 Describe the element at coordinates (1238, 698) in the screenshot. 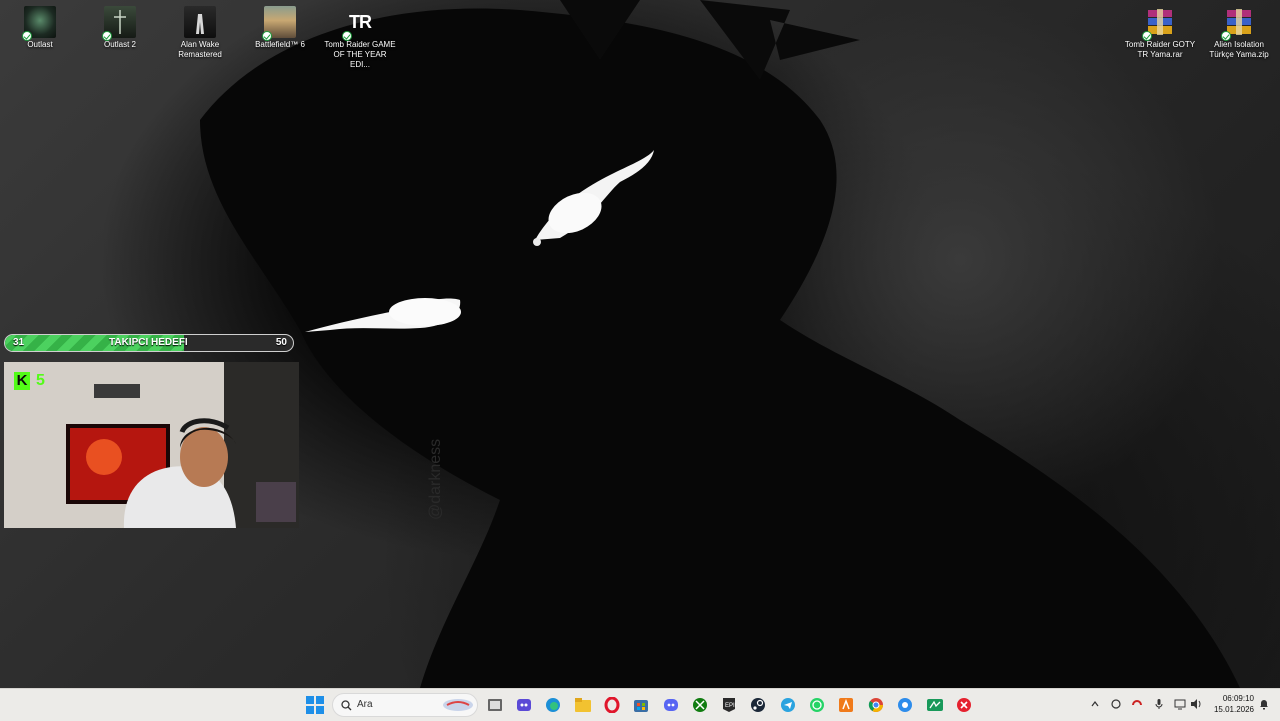

I see `clock-time: 06:09:10` at that location.